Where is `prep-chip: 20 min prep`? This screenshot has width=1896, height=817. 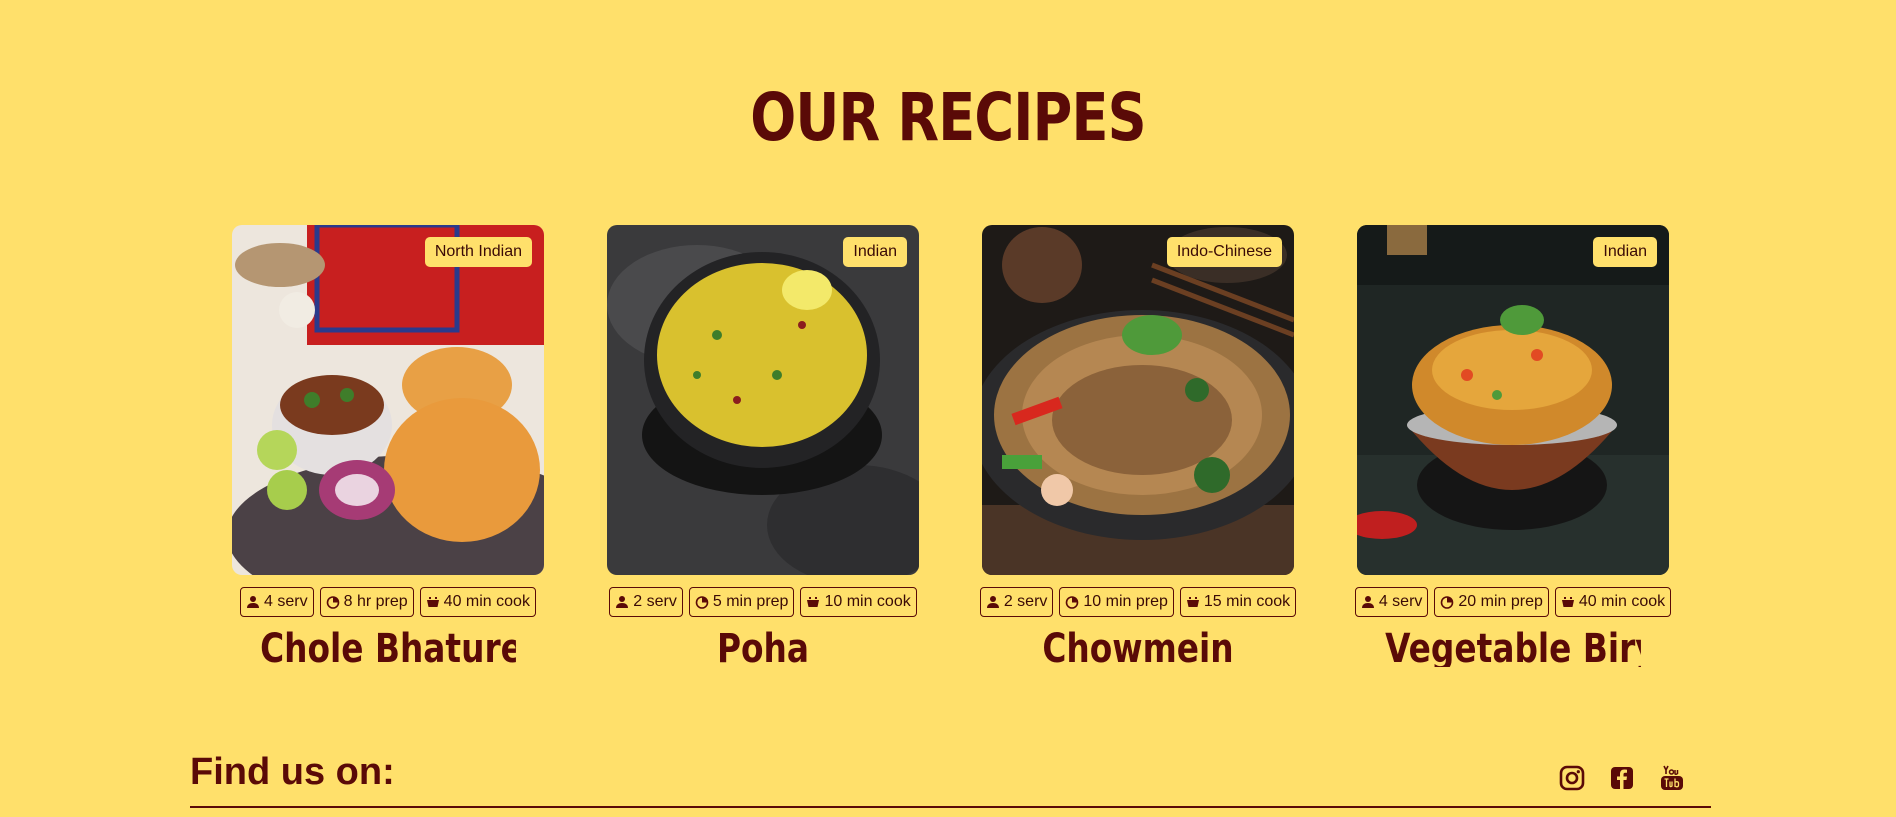 prep-chip: 20 min prep is located at coordinates (1491, 602).